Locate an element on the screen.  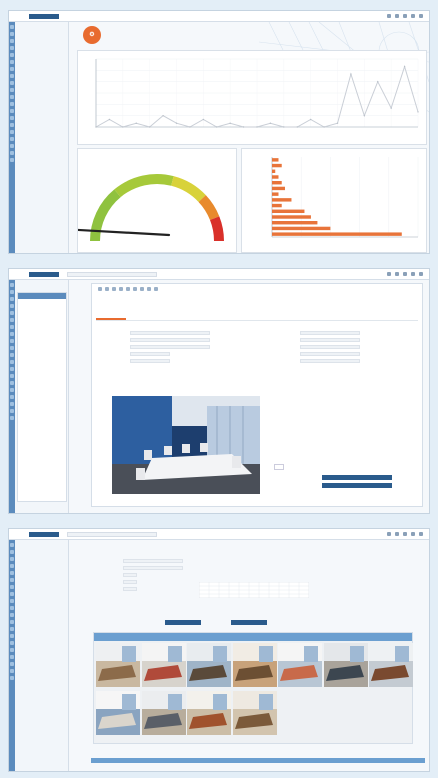
reset-button is located at coordinates (249, 622).